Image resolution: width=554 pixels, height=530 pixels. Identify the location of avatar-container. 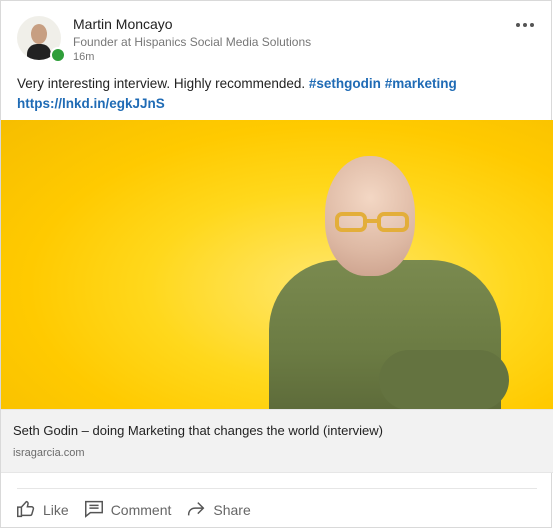
(41, 39).